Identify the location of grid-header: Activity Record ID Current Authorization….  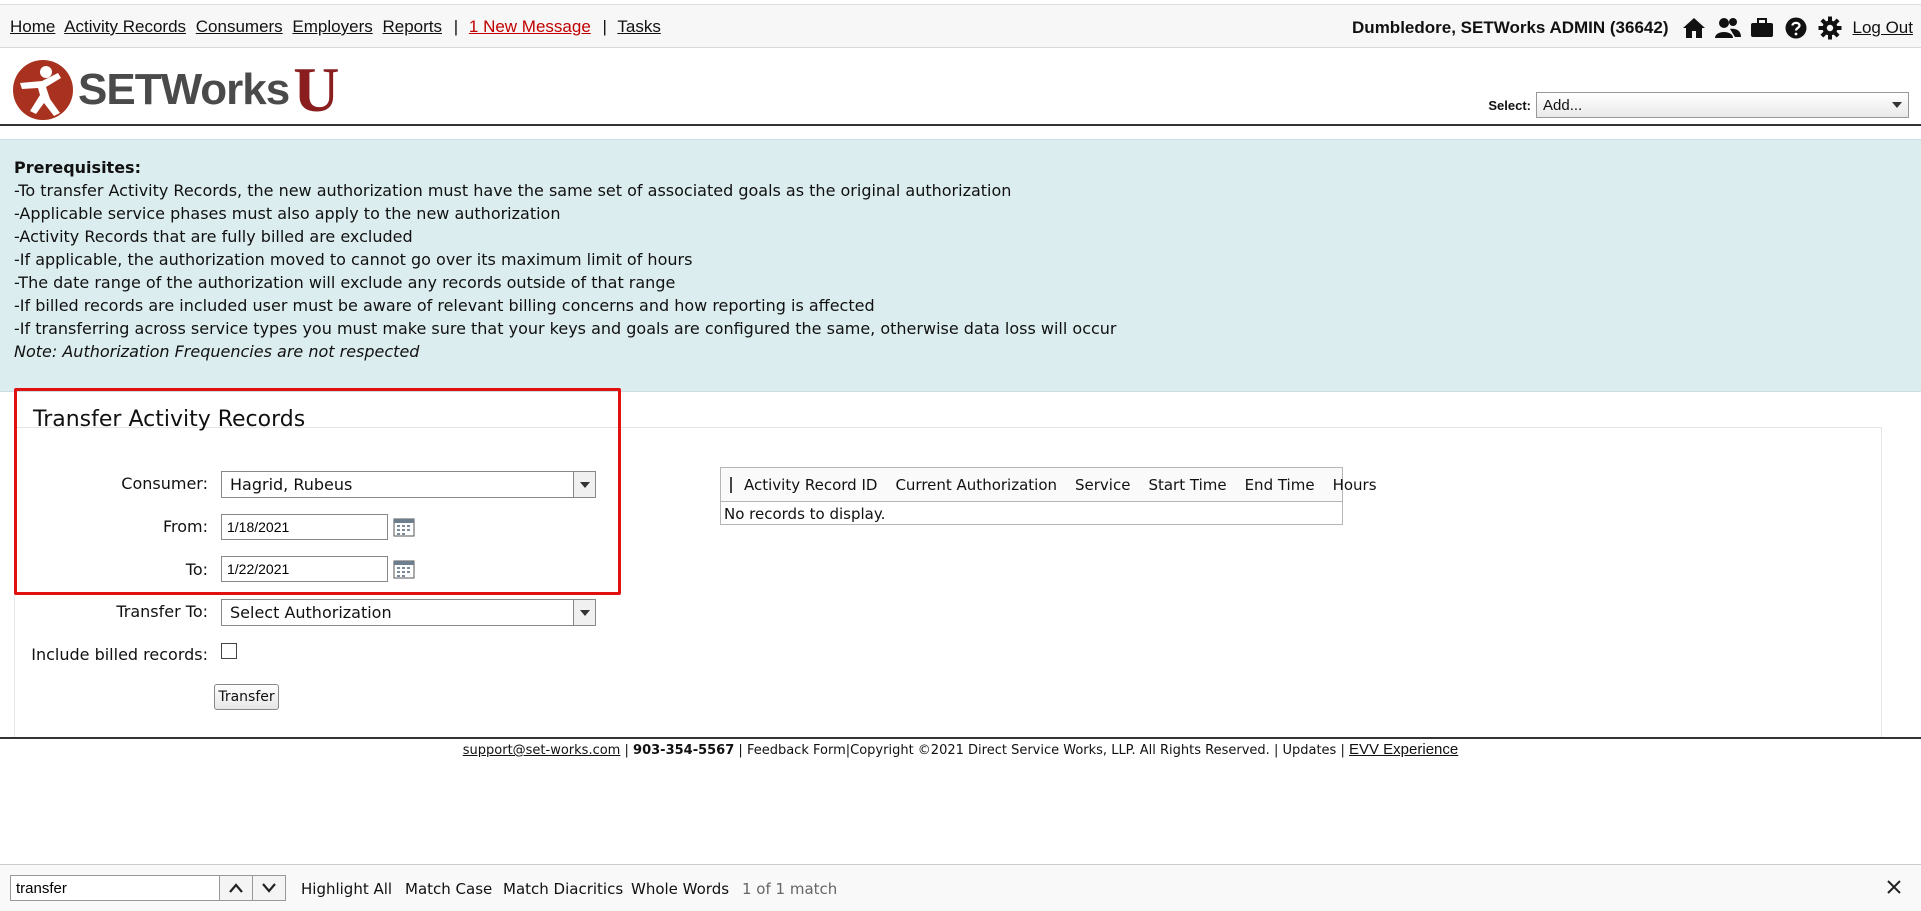
(1049, 485).